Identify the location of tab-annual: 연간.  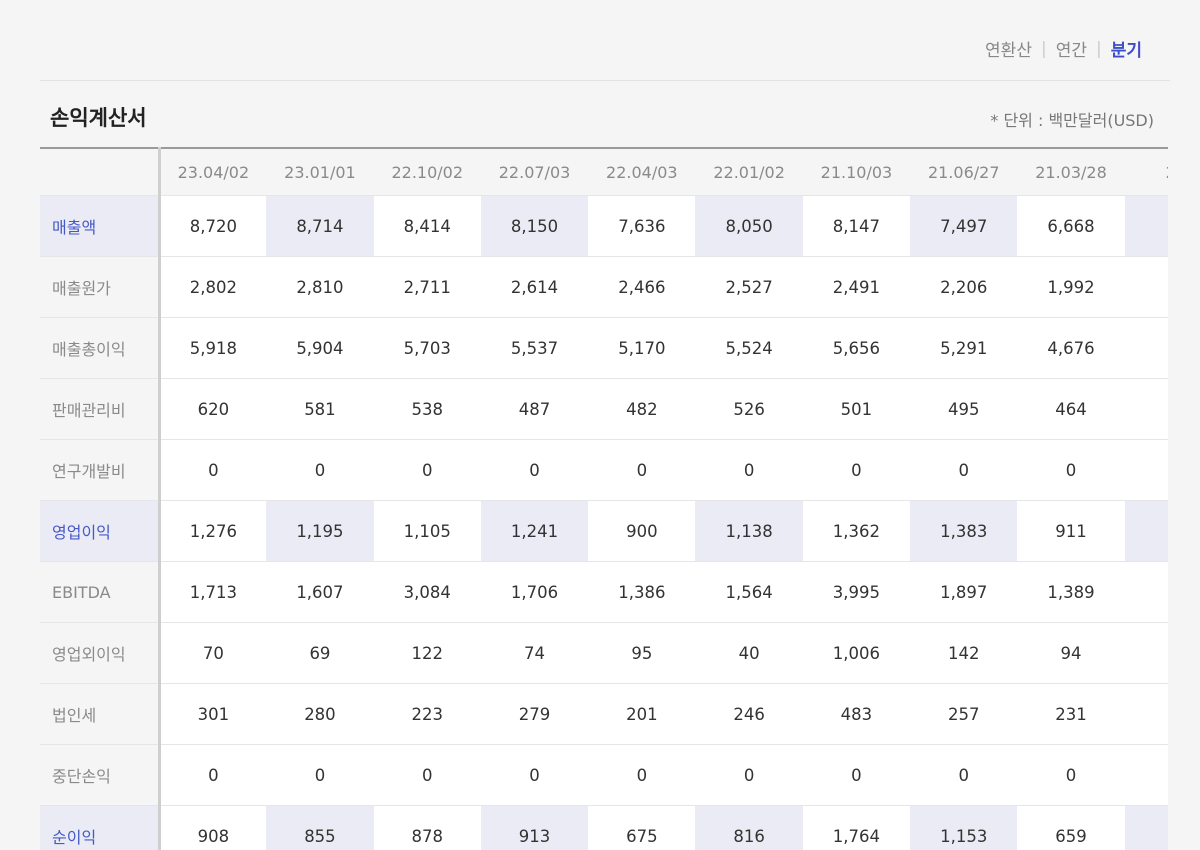
(1071, 48).